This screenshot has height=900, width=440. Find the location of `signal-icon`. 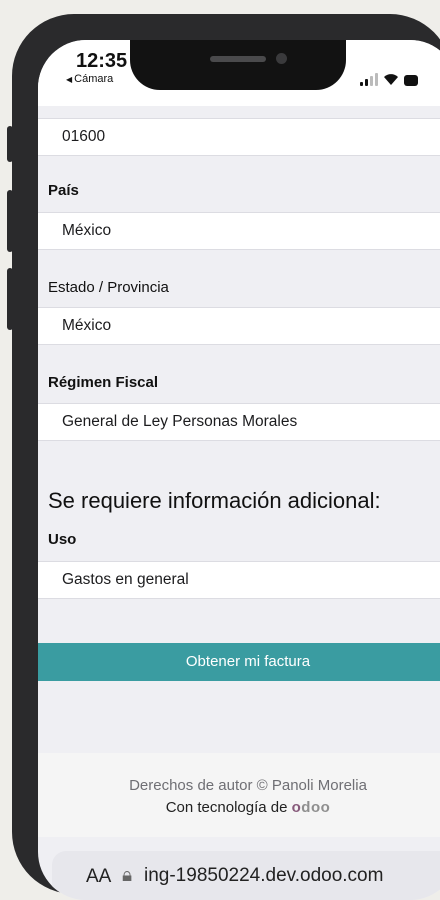

signal-icon is located at coordinates (369, 79).